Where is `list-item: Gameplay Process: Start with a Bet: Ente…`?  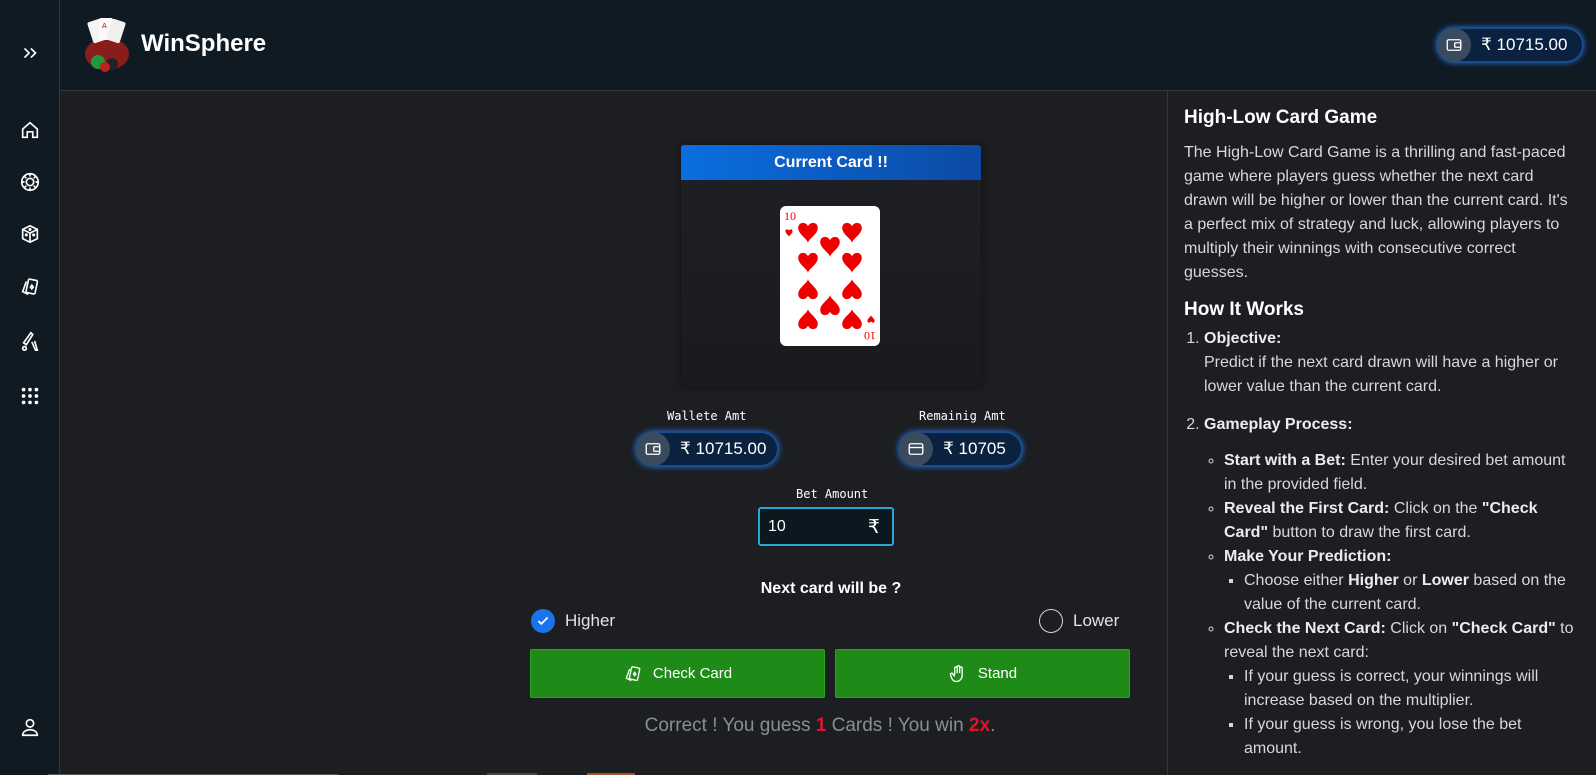
list-item: Gameplay Process: Start with a Bet: Ente… is located at coordinates (1392, 587).